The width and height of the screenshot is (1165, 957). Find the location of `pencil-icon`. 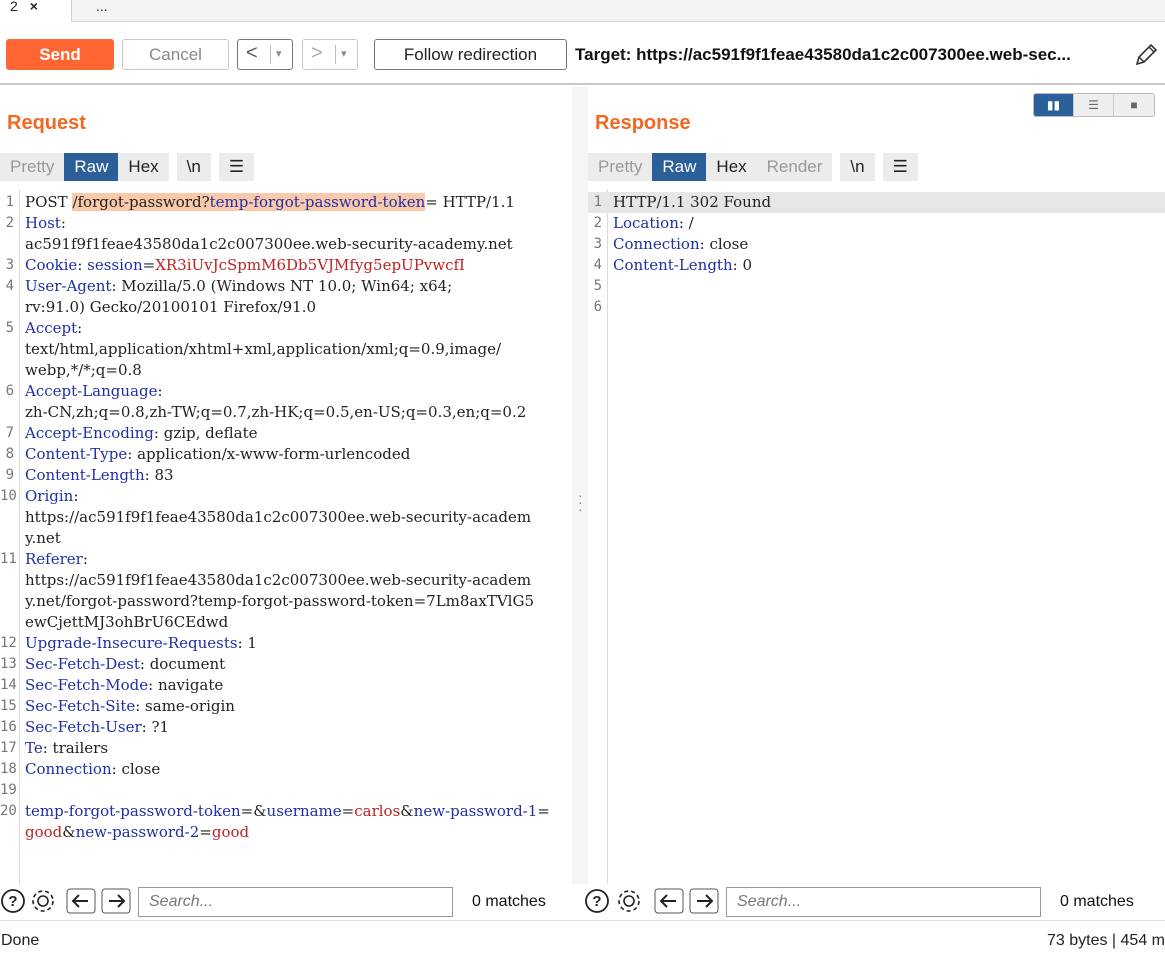

pencil-icon is located at coordinates (1146, 55).